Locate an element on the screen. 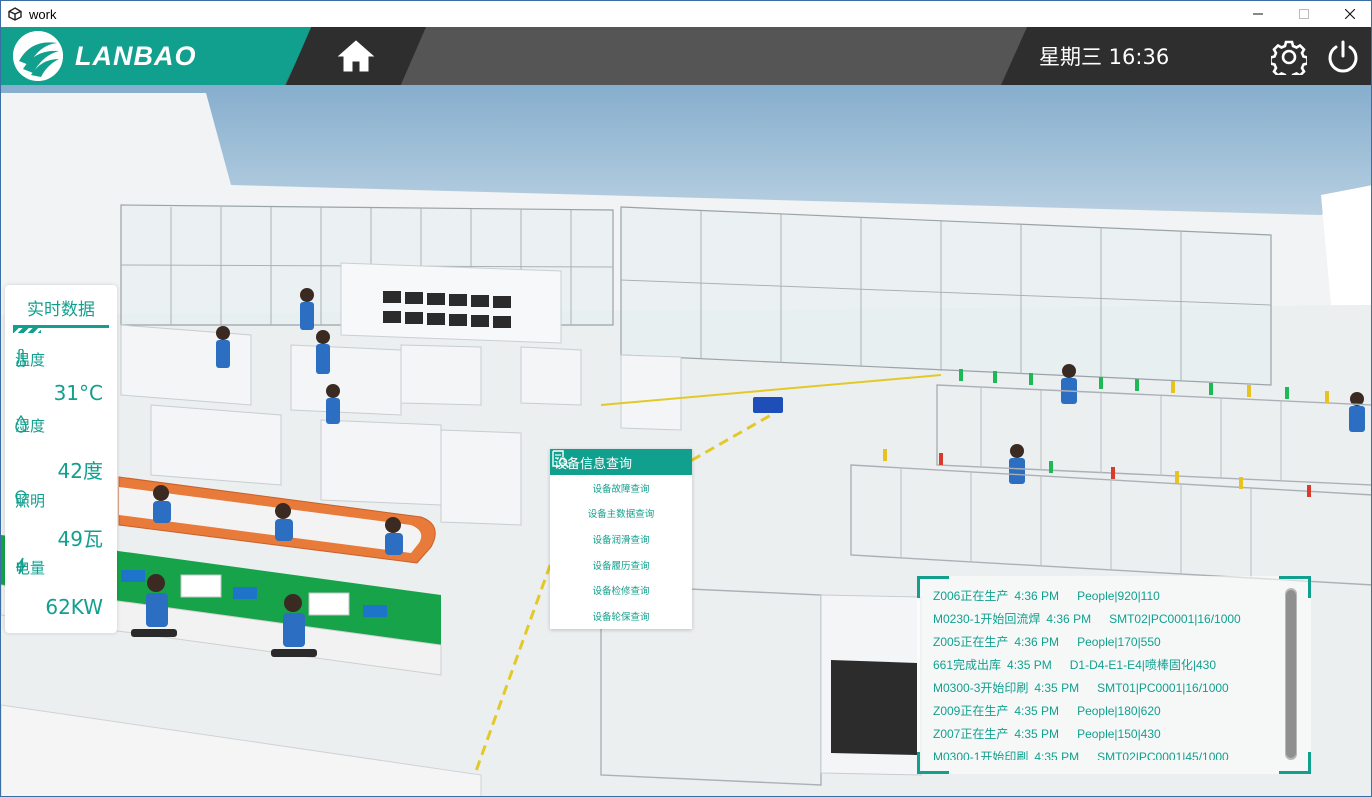 Image resolution: width=1372 pixels, height=797 pixels. log-row: Z009正在生产 4:35 PM People|180|620 is located at coordinates (1047, 711).